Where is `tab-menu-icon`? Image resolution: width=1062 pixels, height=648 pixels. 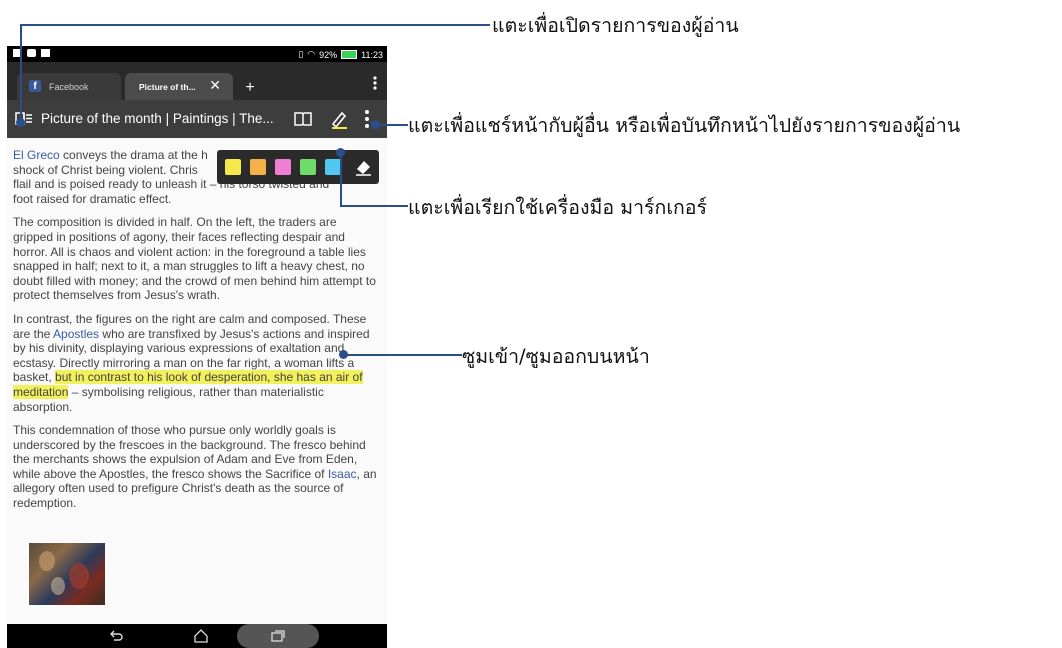
tab-menu-icon is located at coordinates (375, 83).